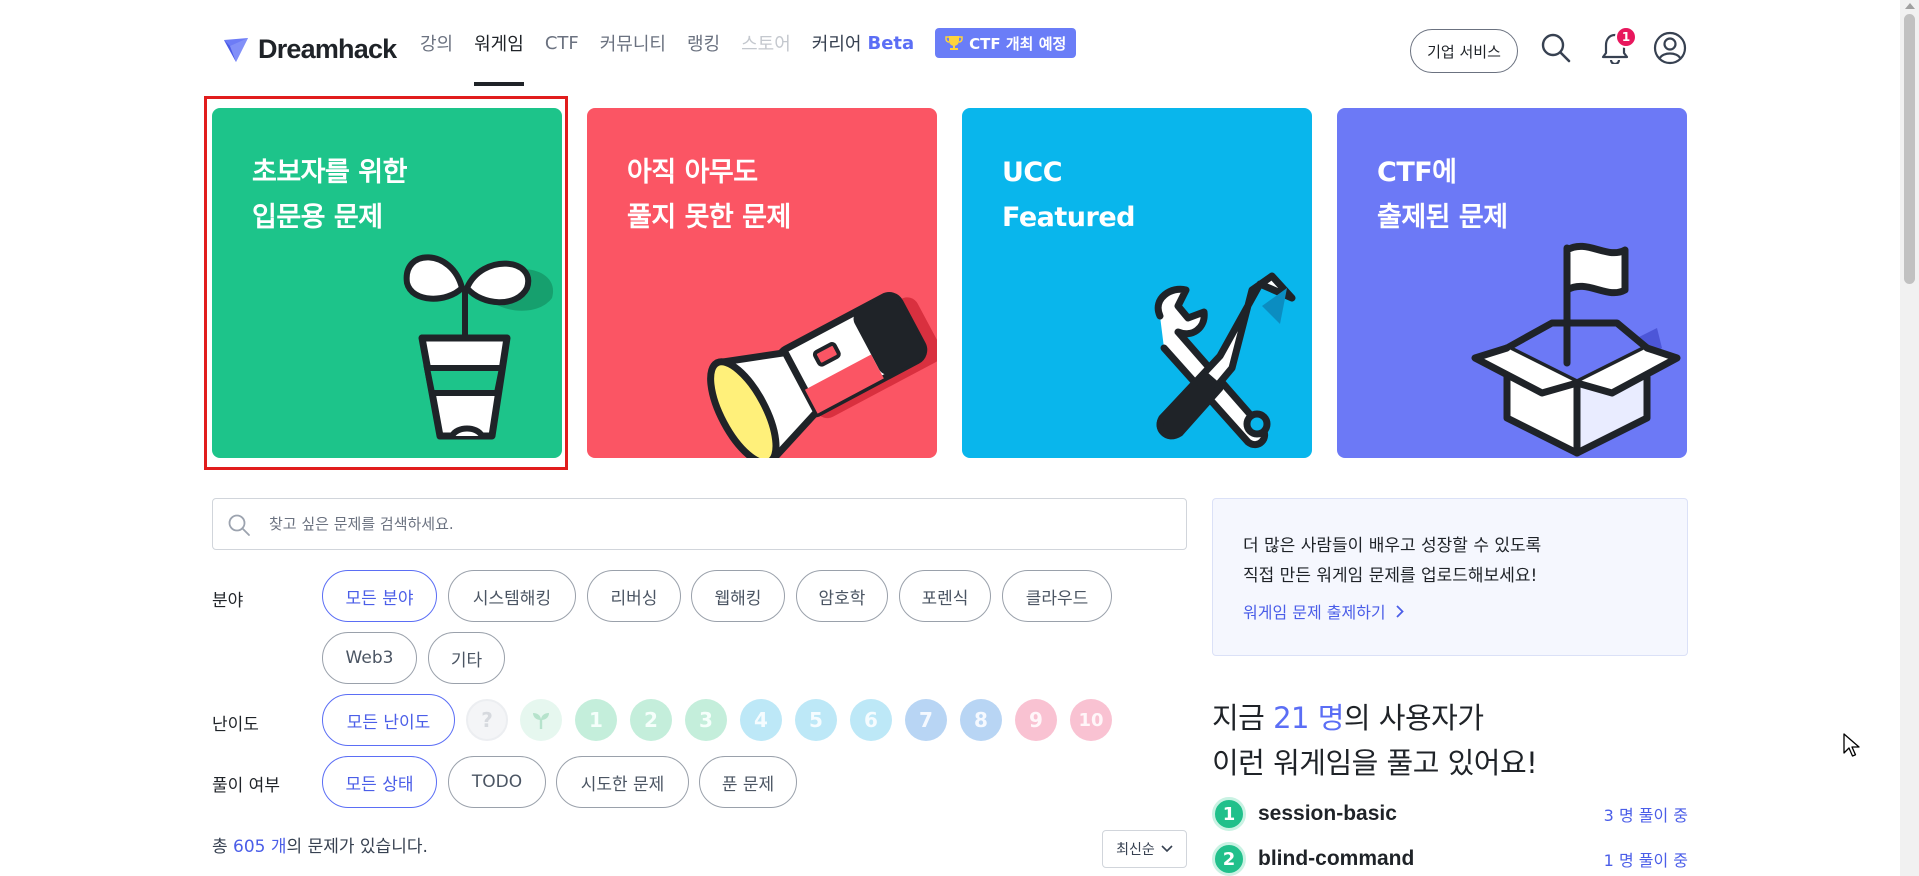 This screenshot has height=876, width=1919. I want to click on now-playing-name: session-basic, so click(1327, 813).